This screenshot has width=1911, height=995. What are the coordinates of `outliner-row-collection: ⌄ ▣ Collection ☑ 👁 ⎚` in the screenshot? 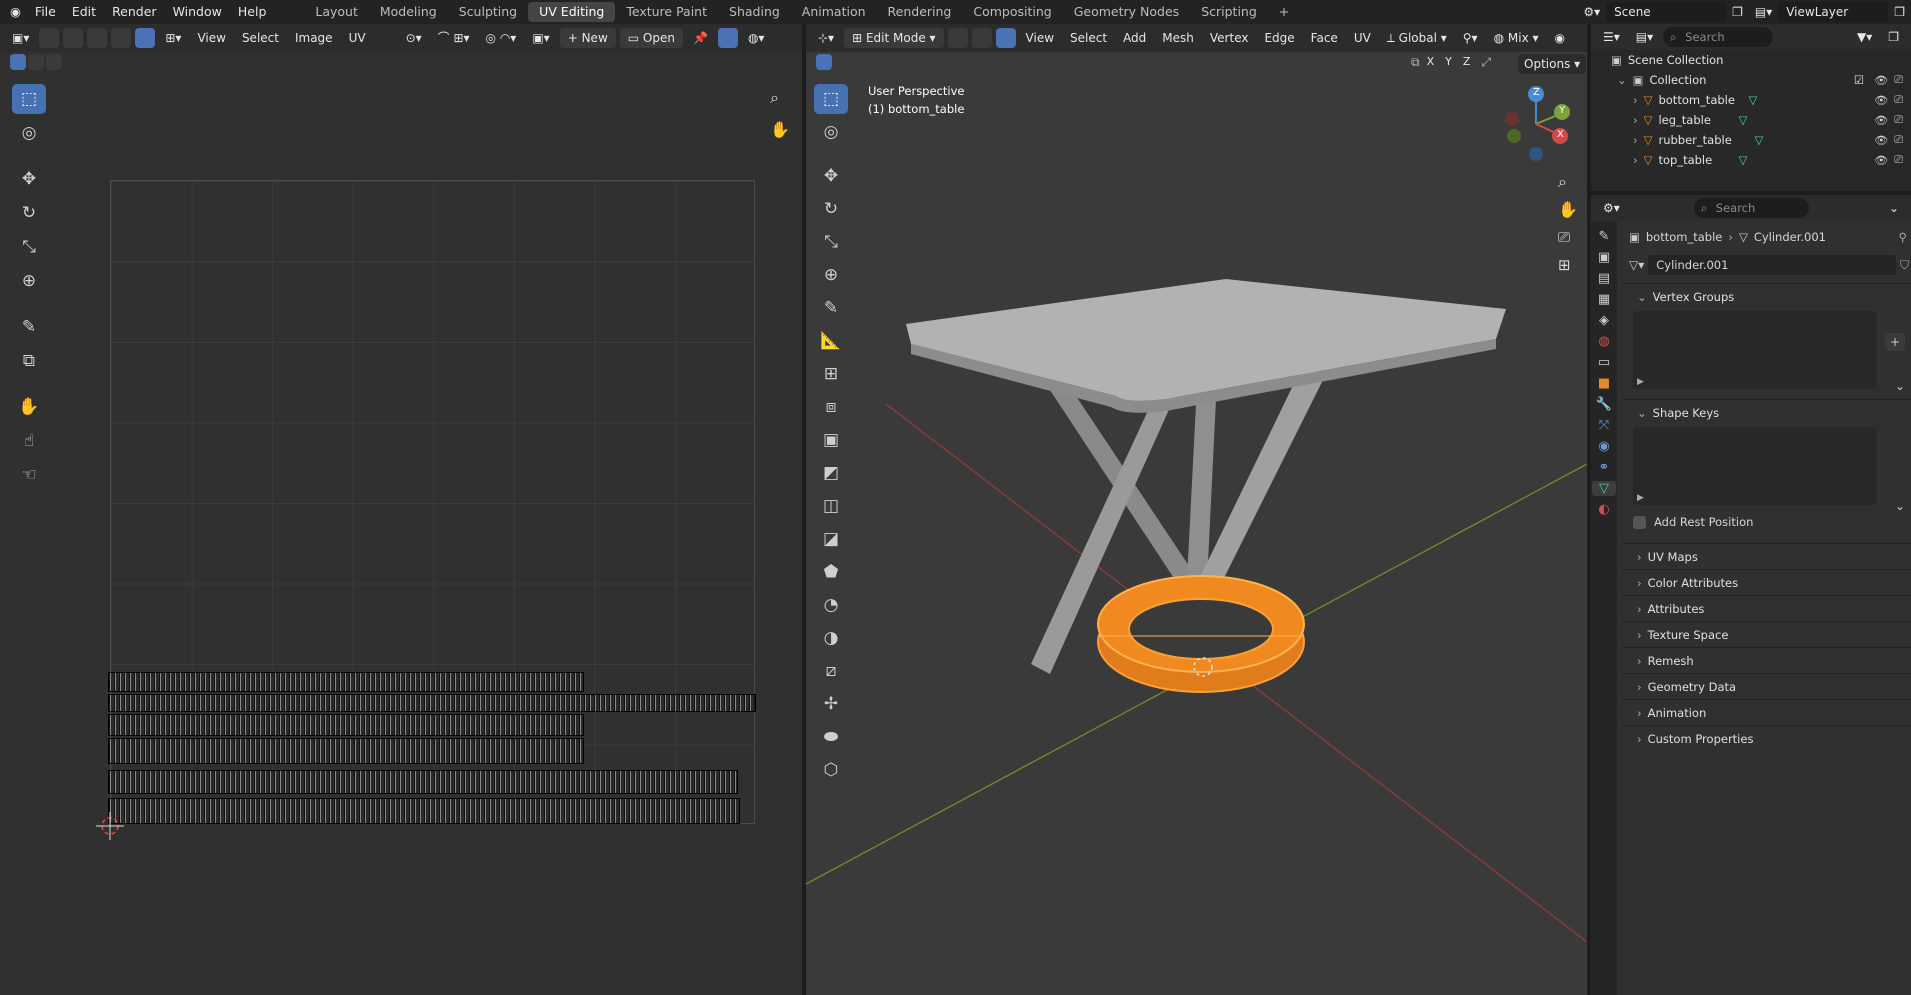 It's located at (1751, 80).